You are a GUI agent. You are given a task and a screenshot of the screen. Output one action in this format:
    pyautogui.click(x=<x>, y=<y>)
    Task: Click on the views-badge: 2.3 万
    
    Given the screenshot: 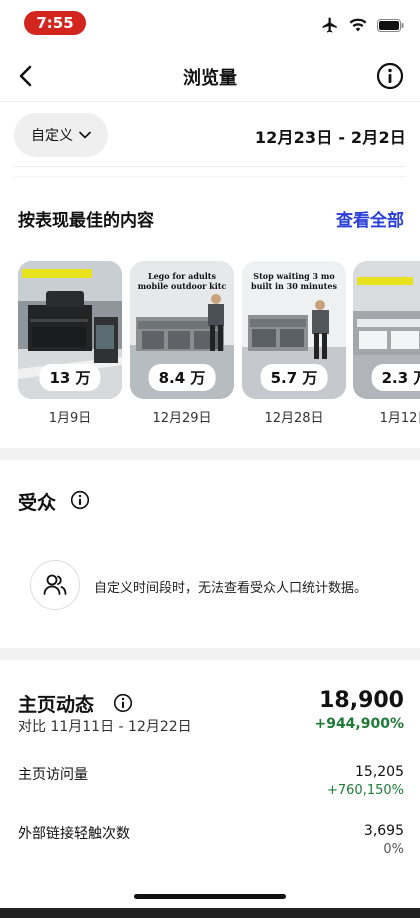 What is the action you would take?
    pyautogui.click(x=395, y=377)
    